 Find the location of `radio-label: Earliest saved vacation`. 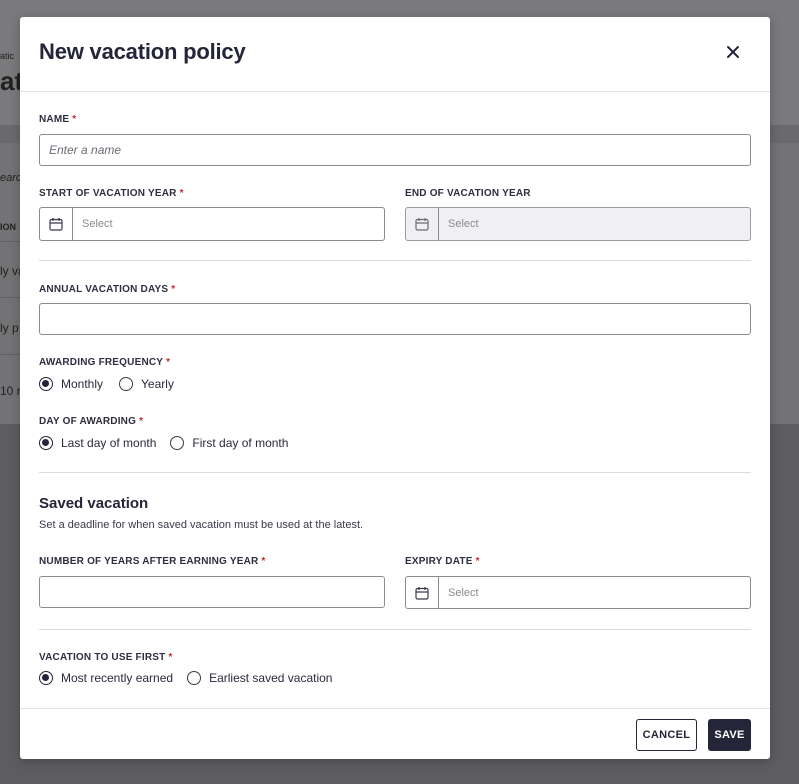

radio-label: Earliest saved vacation is located at coordinates (271, 678).